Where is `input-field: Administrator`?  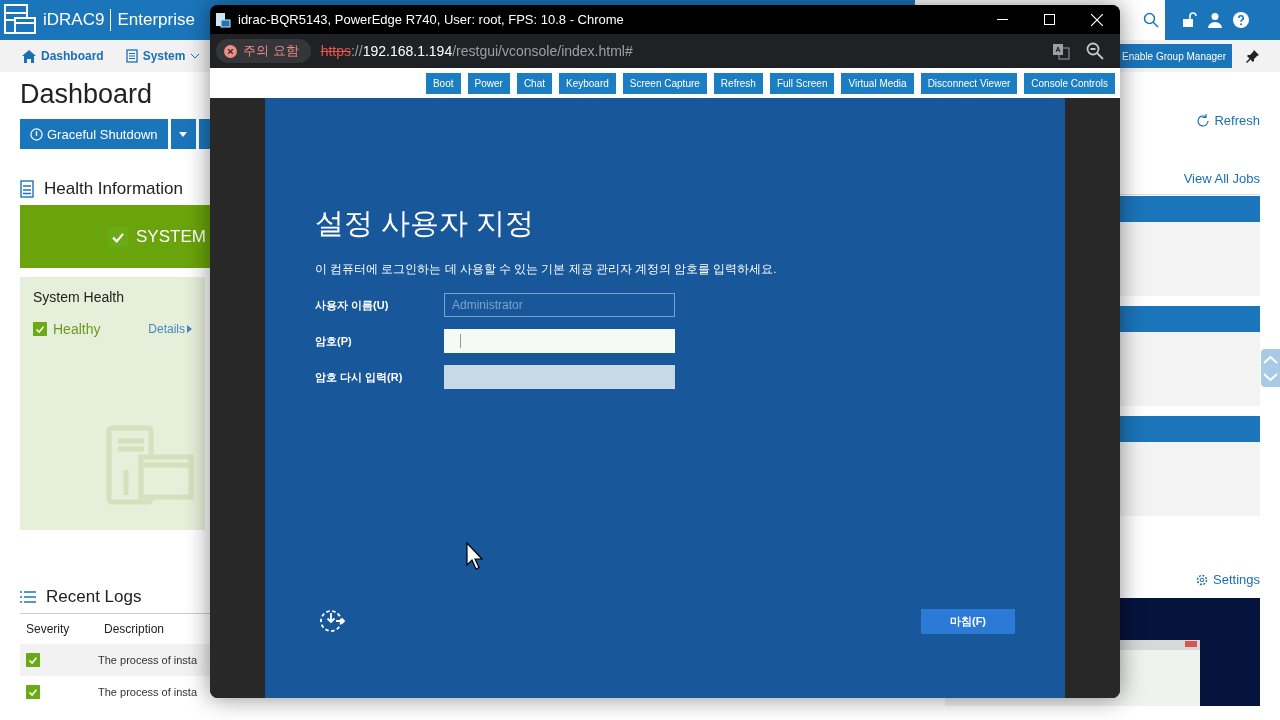 input-field: Administrator is located at coordinates (559, 305).